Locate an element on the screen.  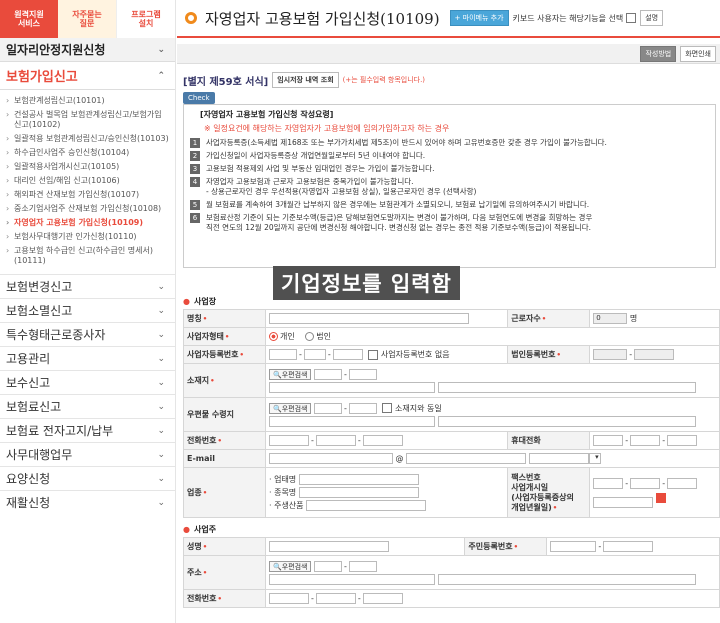
industry-type-input is located at coordinates (358, 479).